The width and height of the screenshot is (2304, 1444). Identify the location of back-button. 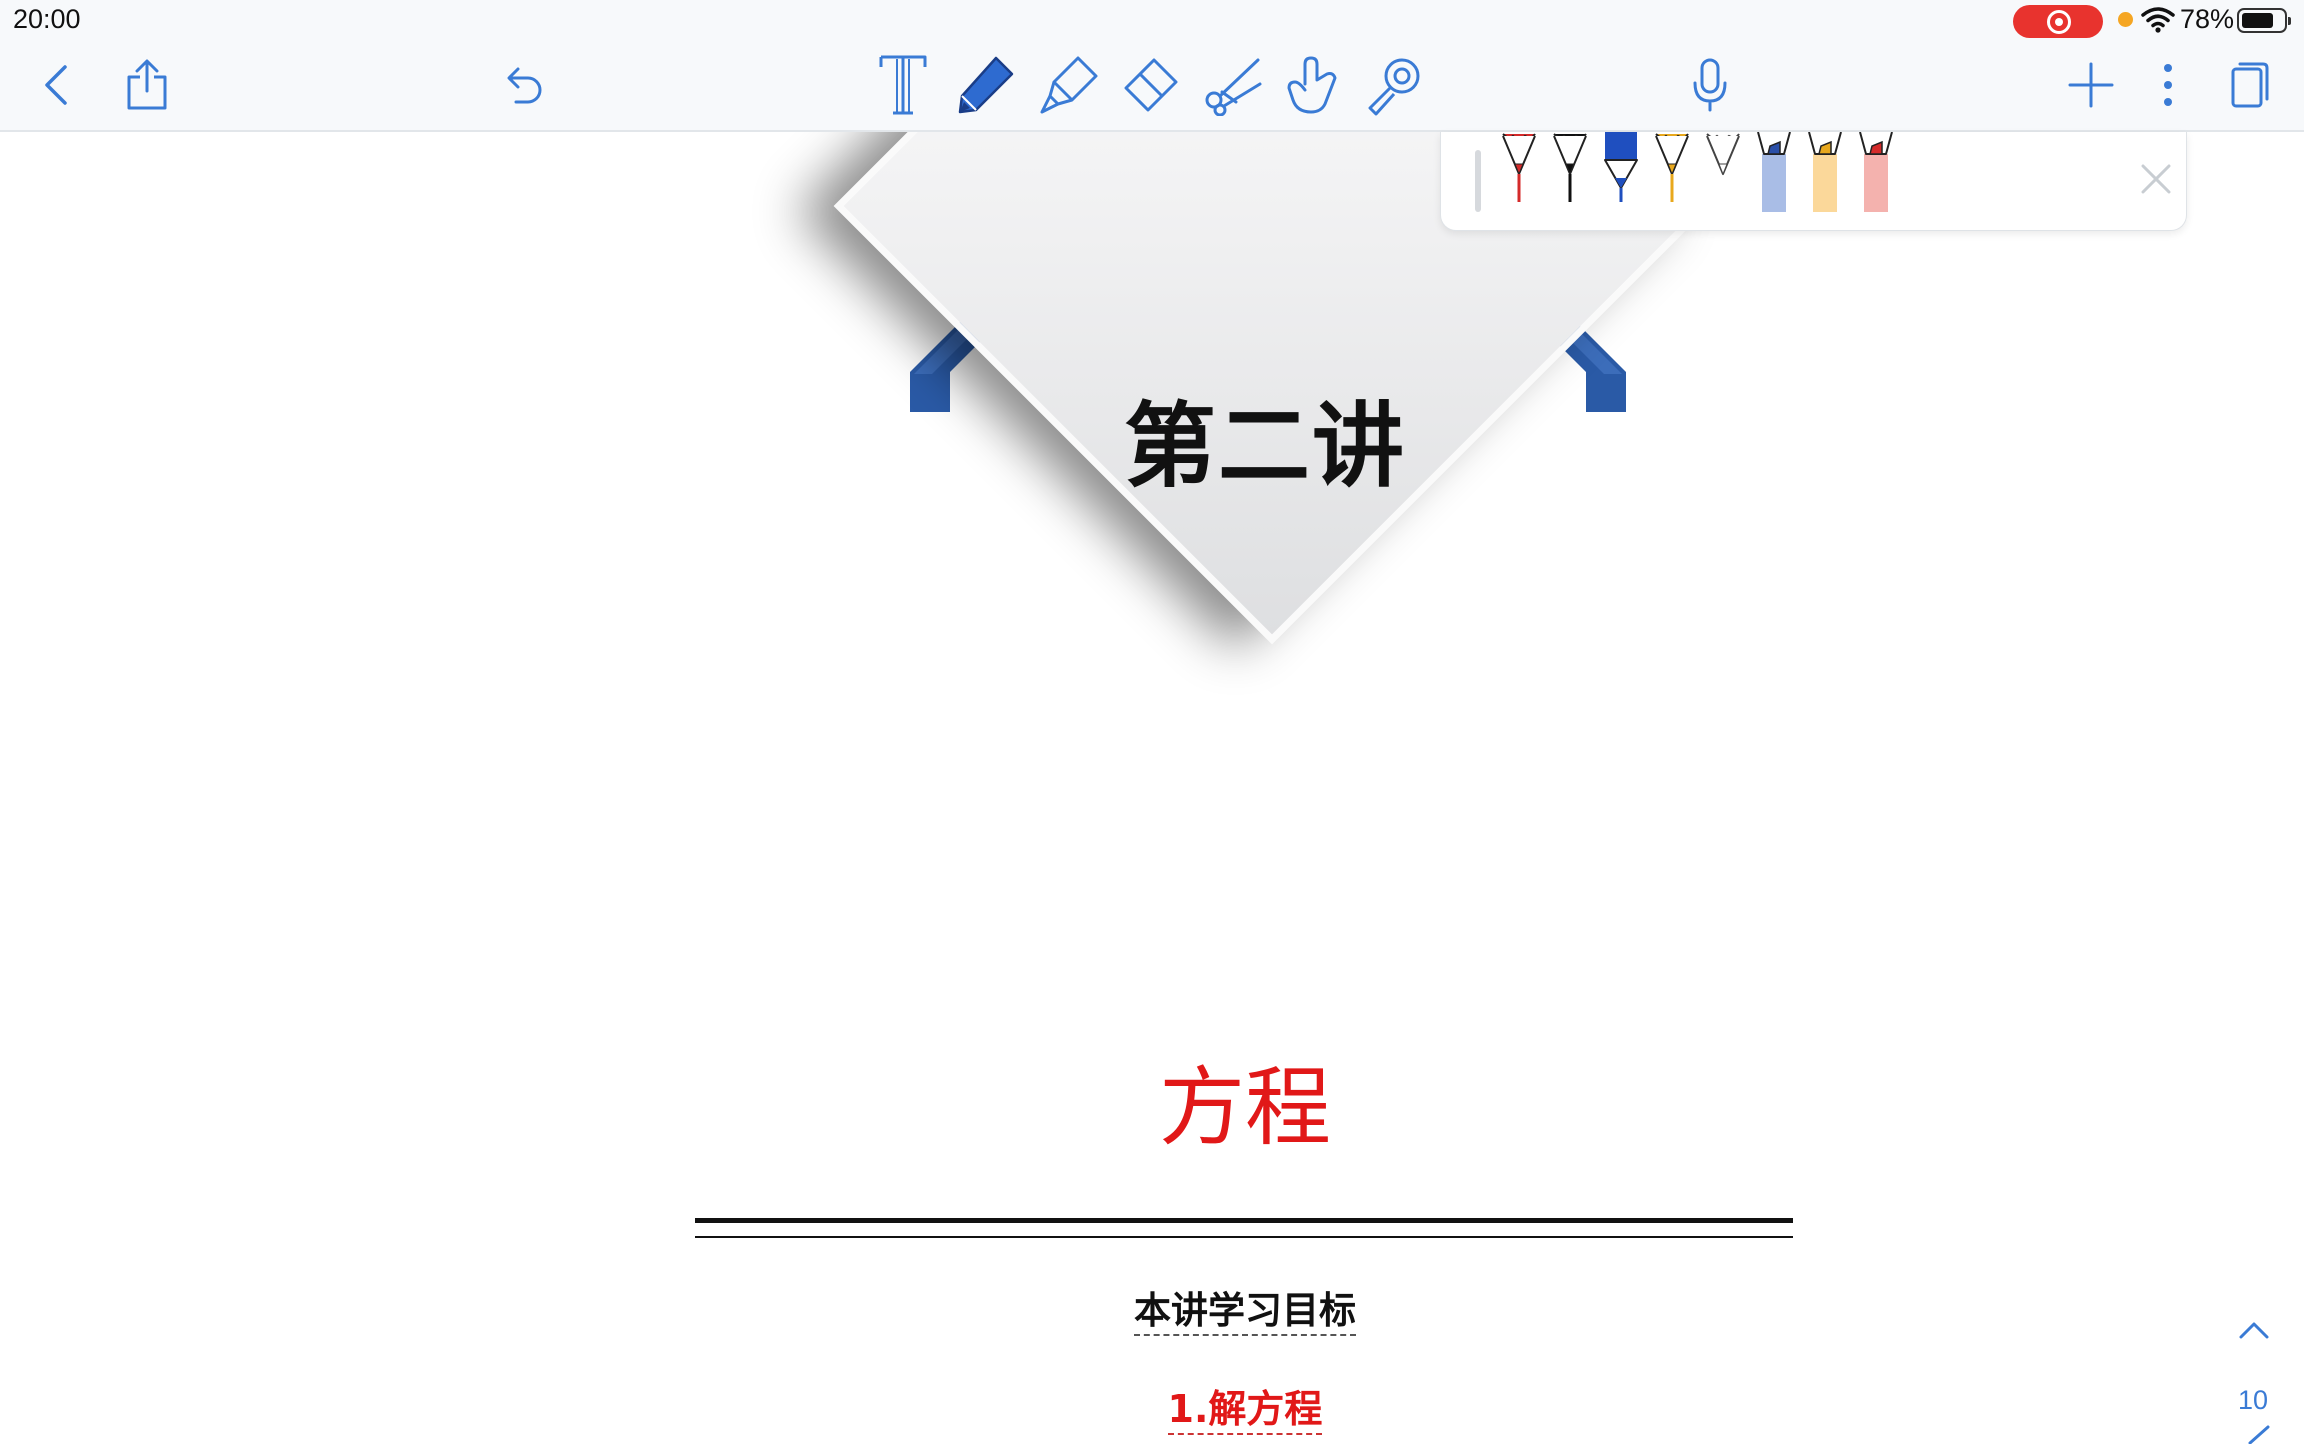
(56, 85).